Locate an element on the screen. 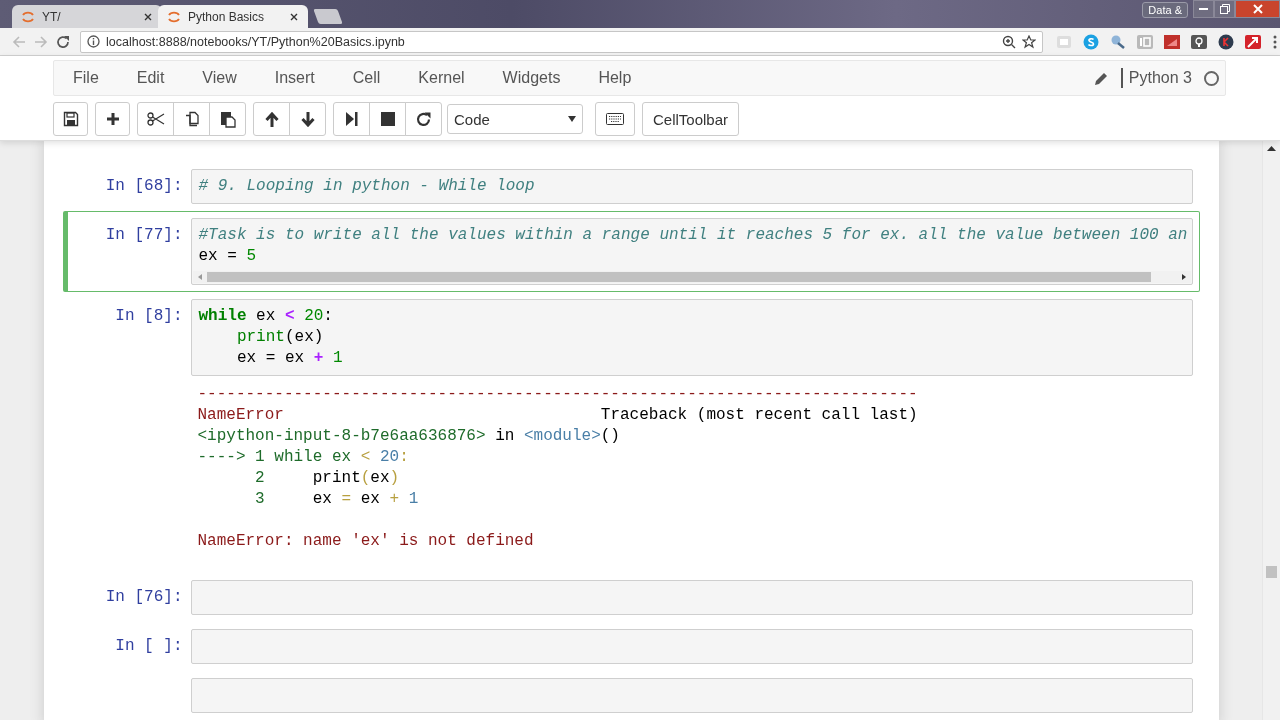  code-input: #Task is to write all the values within a range until it reaches 5 for ex. all the value between 100 an ex = 5 is located at coordinates (691, 251).